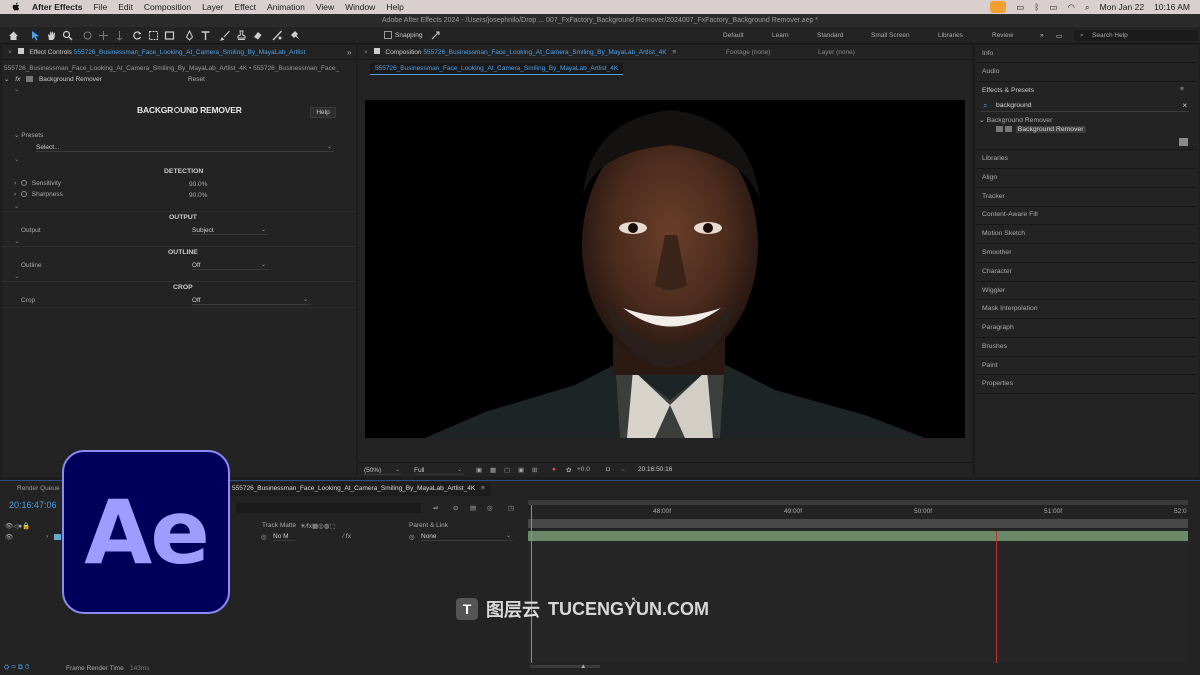 The width and height of the screenshot is (1200, 675). I want to click on comp-flowchart-icon: ⇌, so click(435, 508).